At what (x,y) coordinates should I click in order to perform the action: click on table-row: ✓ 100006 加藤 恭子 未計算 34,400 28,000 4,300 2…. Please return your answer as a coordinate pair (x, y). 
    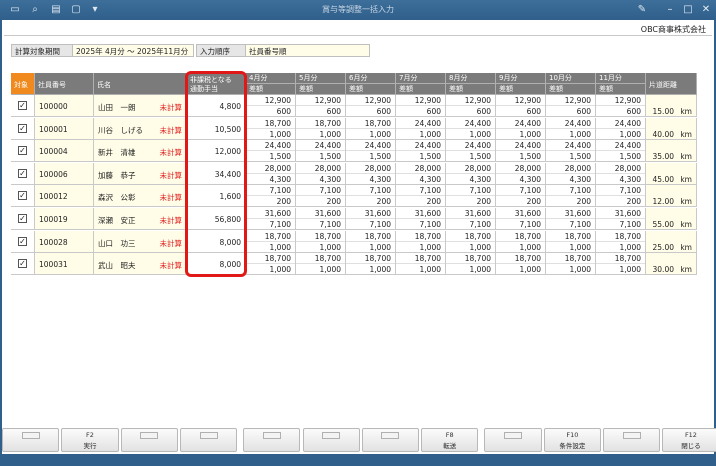
    Looking at the image, I should click on (354, 173).